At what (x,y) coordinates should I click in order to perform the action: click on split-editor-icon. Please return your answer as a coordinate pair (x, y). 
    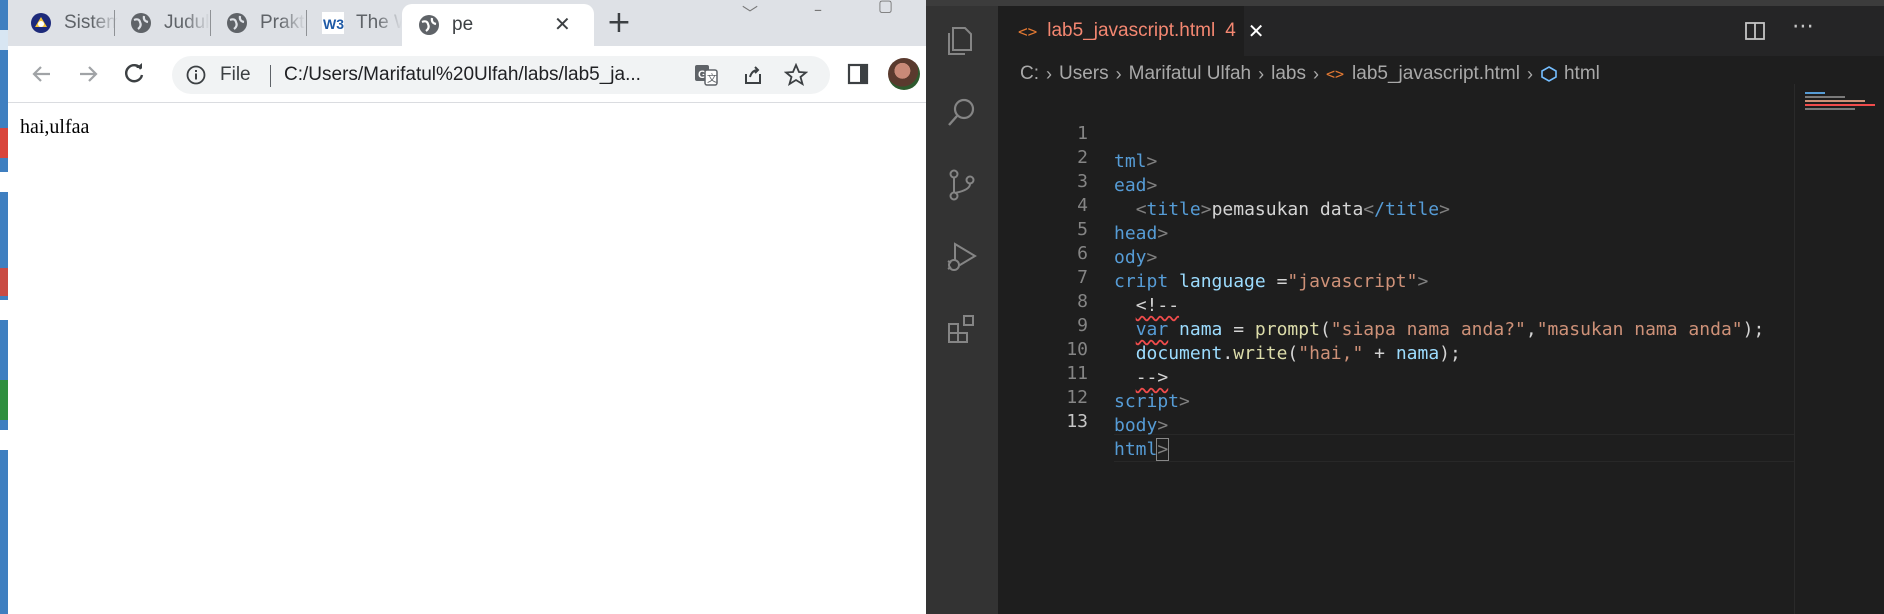
    Looking at the image, I should click on (1755, 31).